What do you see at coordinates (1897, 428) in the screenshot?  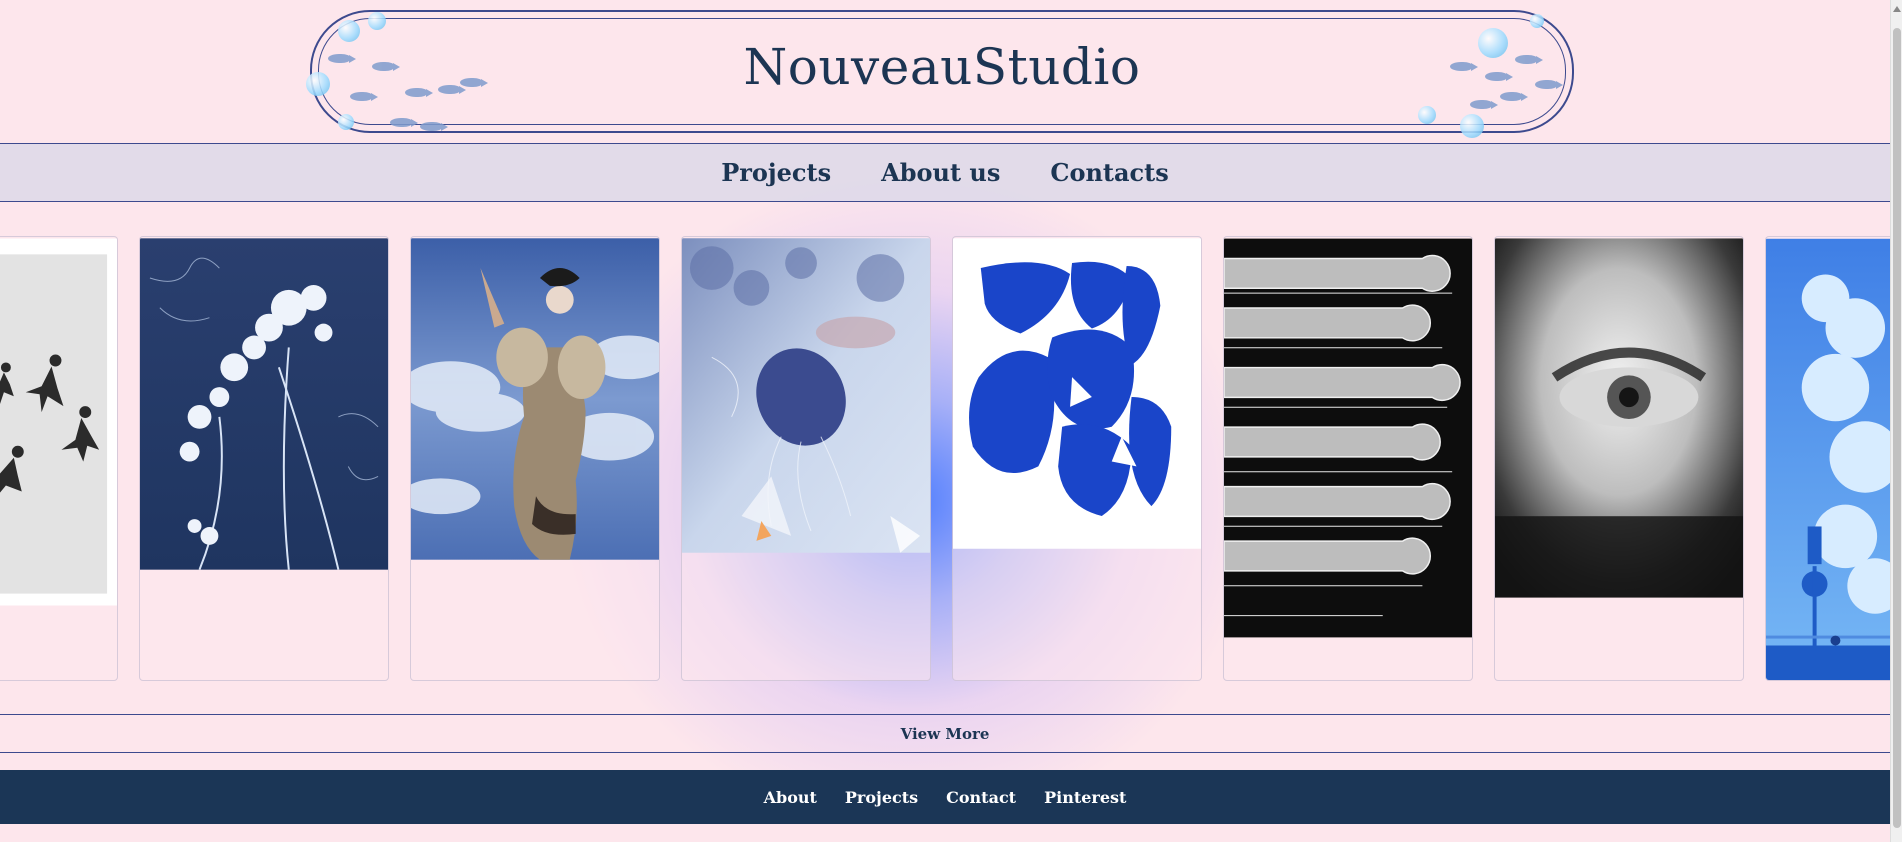 I see `scrollbar-thumb` at bounding box center [1897, 428].